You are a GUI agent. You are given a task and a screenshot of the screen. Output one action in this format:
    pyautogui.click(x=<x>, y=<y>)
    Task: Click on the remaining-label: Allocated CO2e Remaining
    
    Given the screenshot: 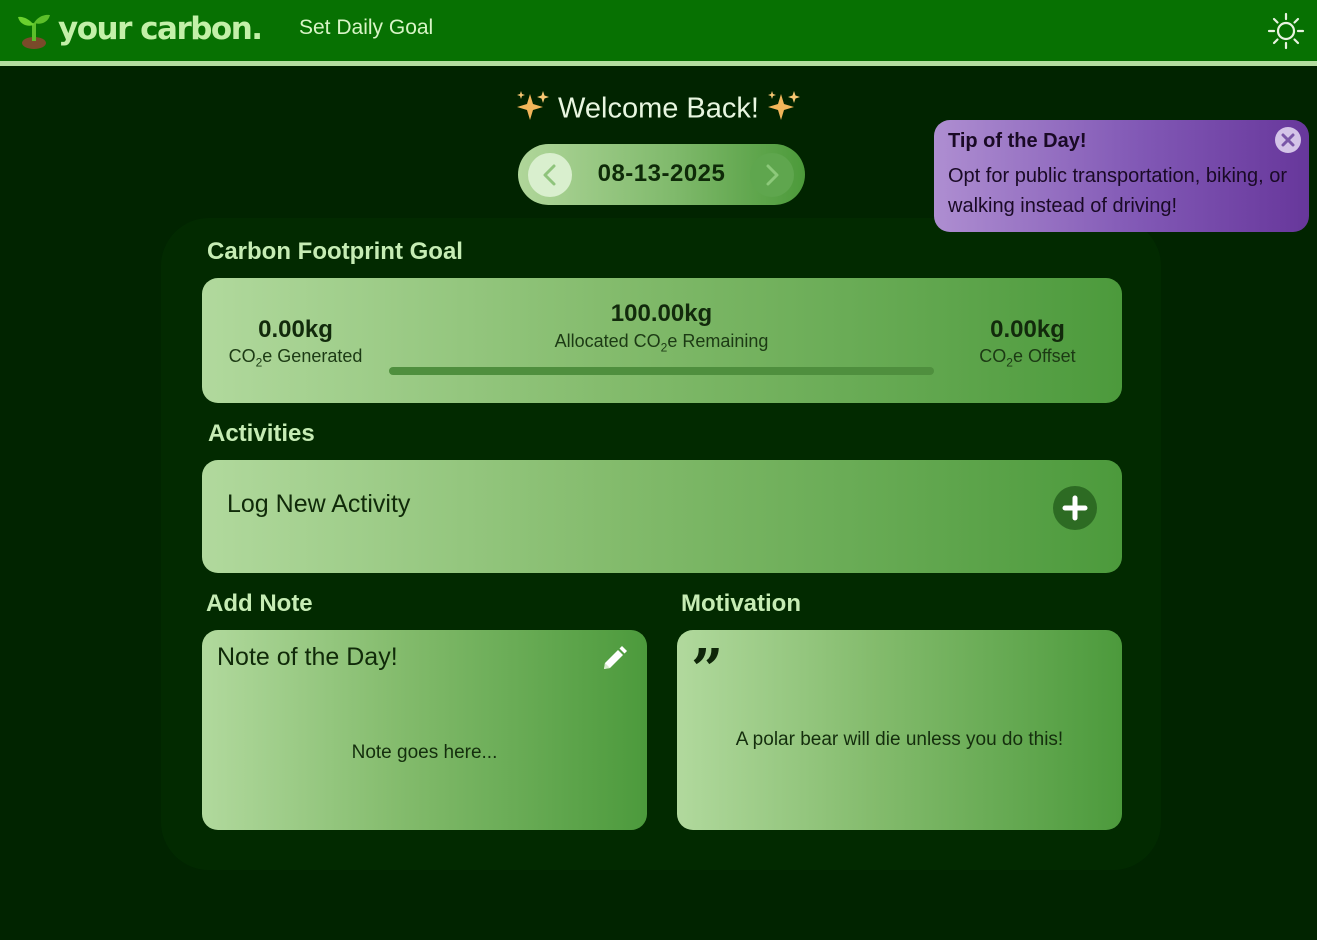 What is the action you would take?
    pyautogui.click(x=661, y=343)
    